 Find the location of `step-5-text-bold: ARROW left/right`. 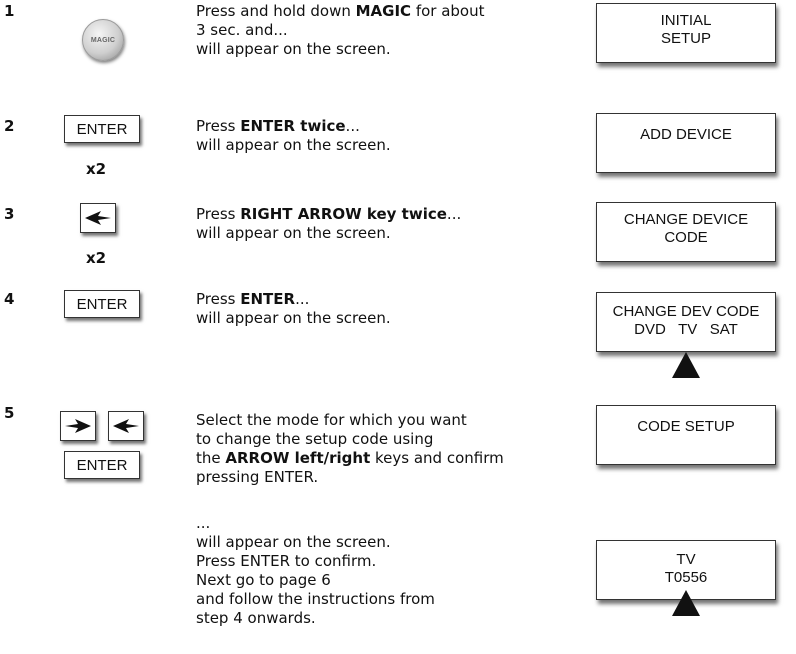

step-5-text-bold: ARROW left/right is located at coordinates (298, 458).